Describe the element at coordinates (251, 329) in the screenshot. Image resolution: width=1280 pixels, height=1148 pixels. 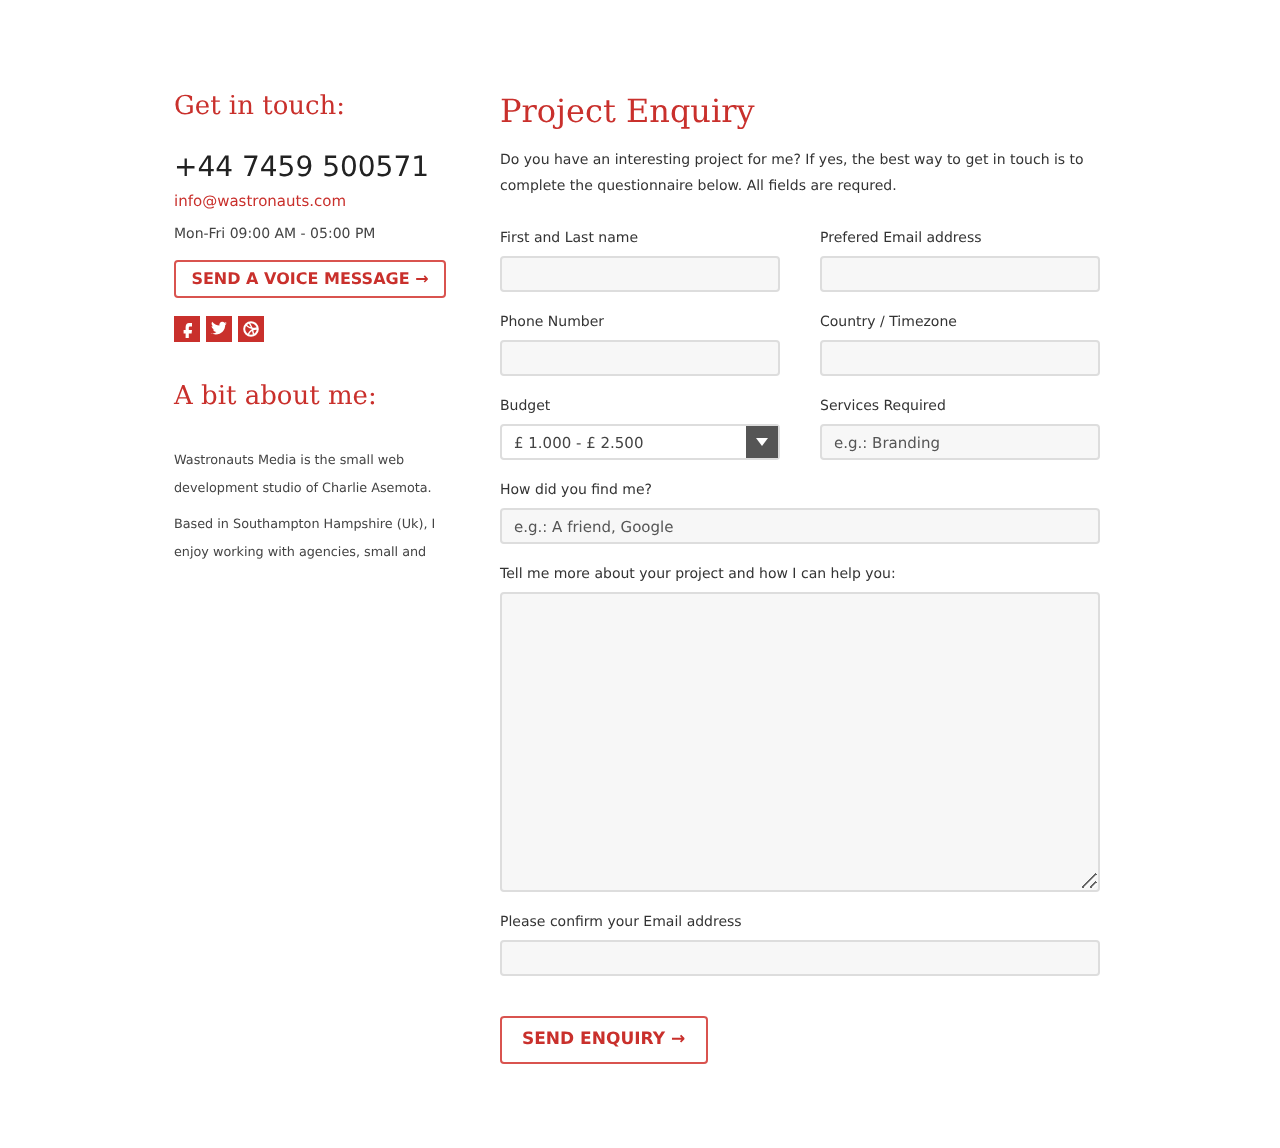
I see `dribbble-icon` at that location.